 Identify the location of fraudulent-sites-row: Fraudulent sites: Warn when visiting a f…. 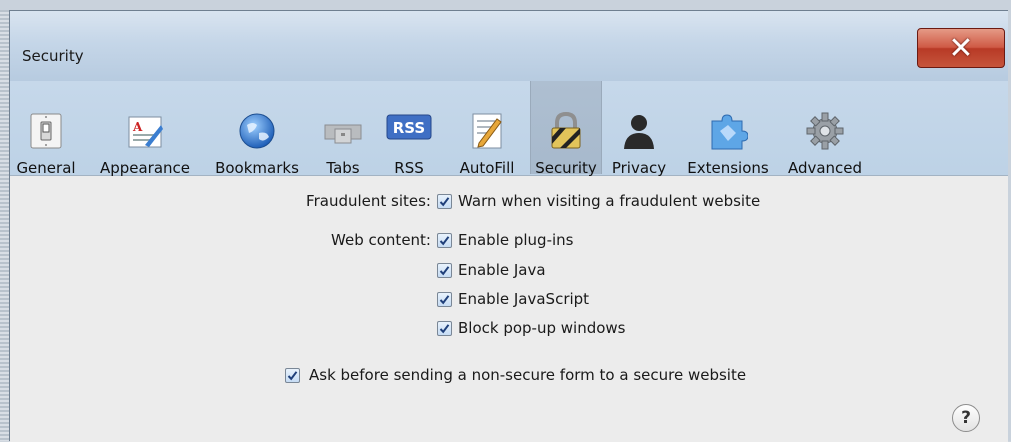
(529, 201).